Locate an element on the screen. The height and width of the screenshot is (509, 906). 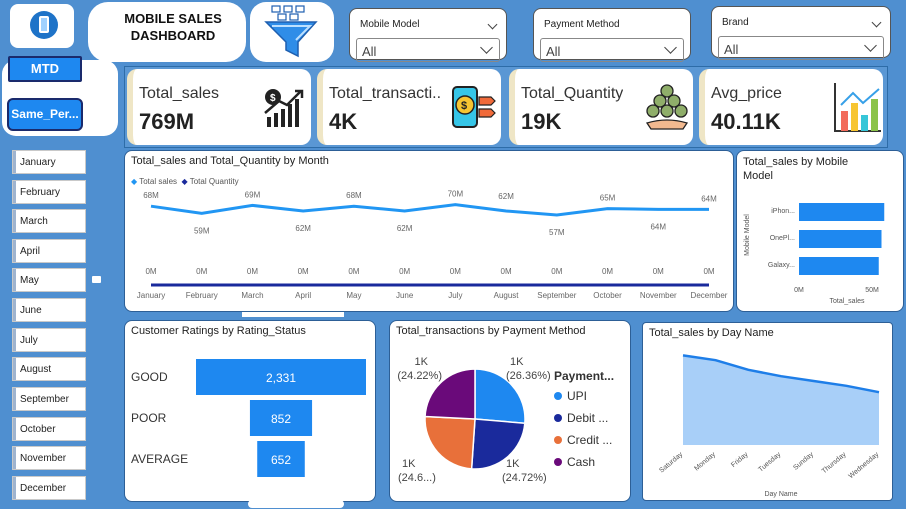
x-tick-label: February is located at coordinates (202, 295).